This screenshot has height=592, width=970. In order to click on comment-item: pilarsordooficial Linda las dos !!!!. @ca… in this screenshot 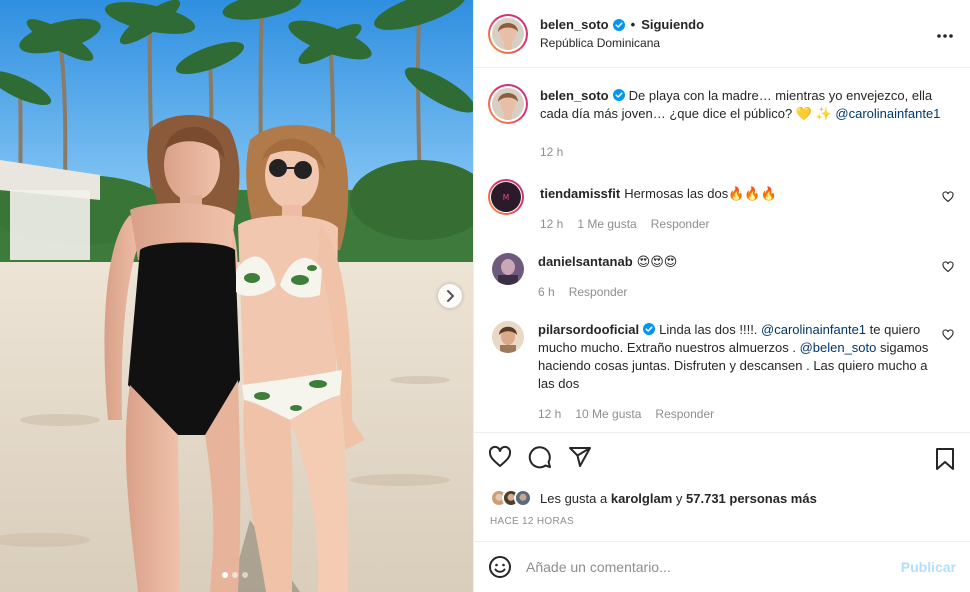, I will do `click(721, 372)`.